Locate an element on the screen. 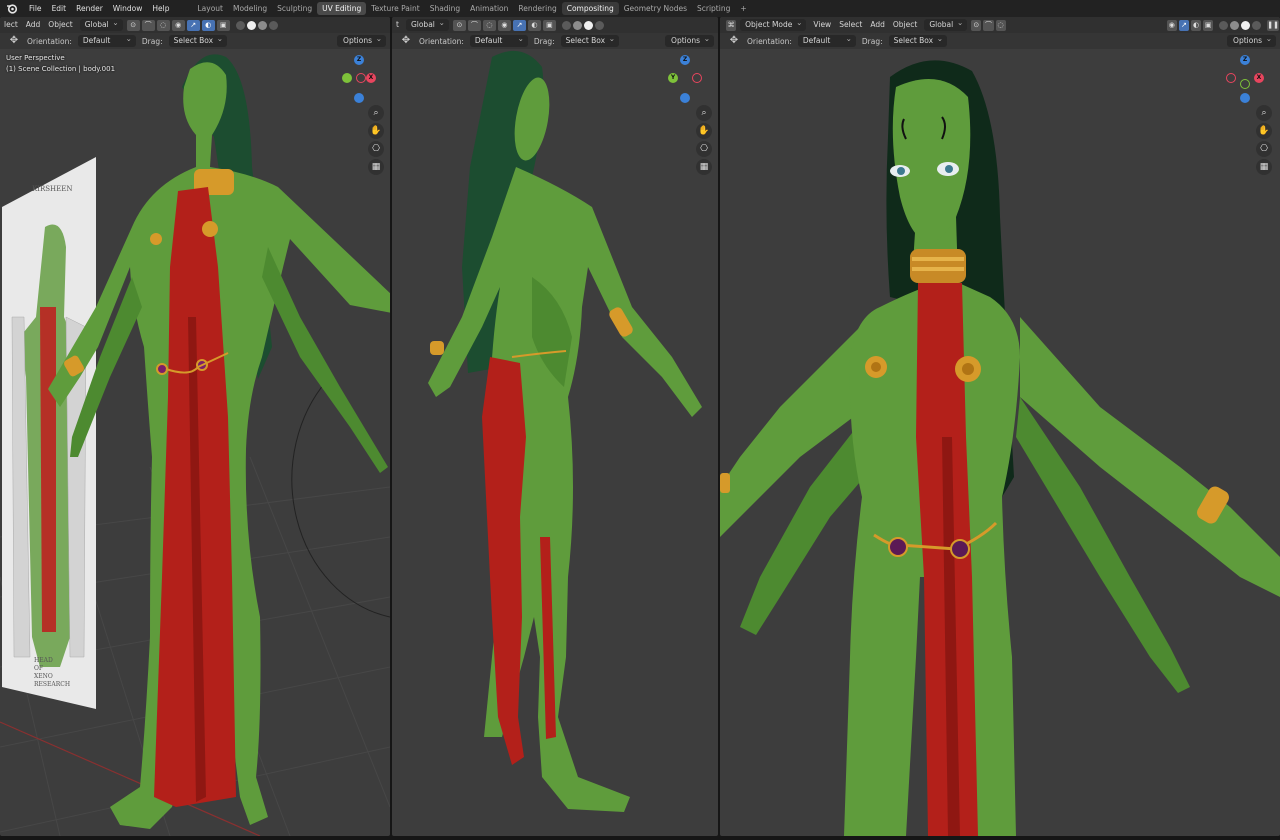 Image resolution: width=1280 pixels, height=840 pixels. gizmo-x-axis is located at coordinates (697, 78).